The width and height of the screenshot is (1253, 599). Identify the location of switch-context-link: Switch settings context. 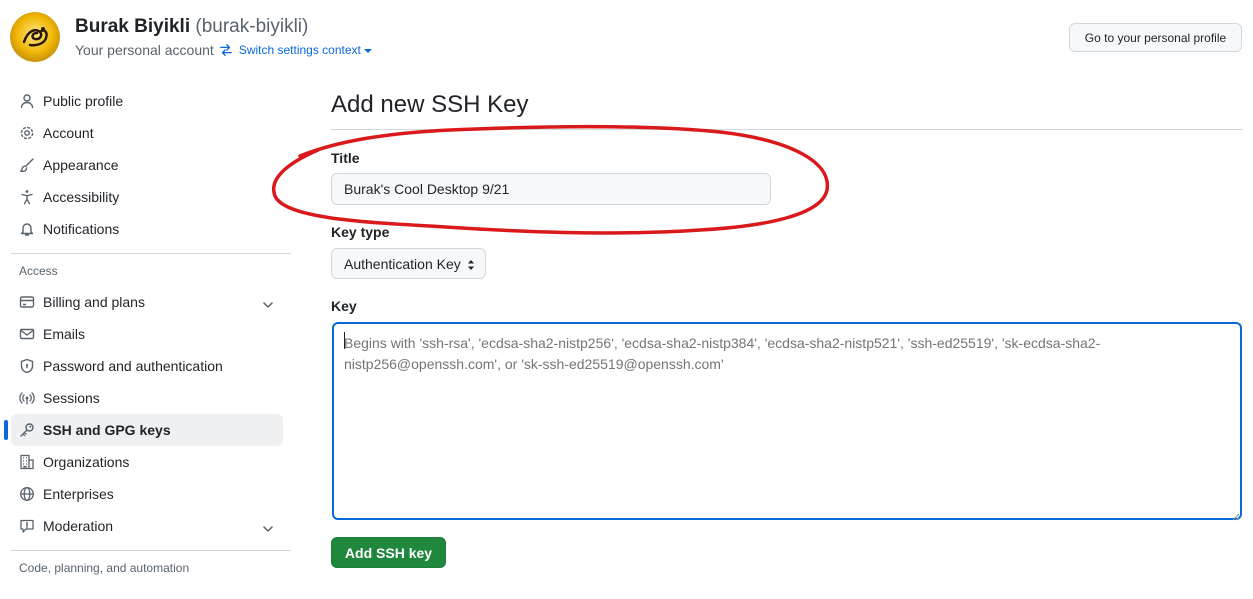
(305, 50).